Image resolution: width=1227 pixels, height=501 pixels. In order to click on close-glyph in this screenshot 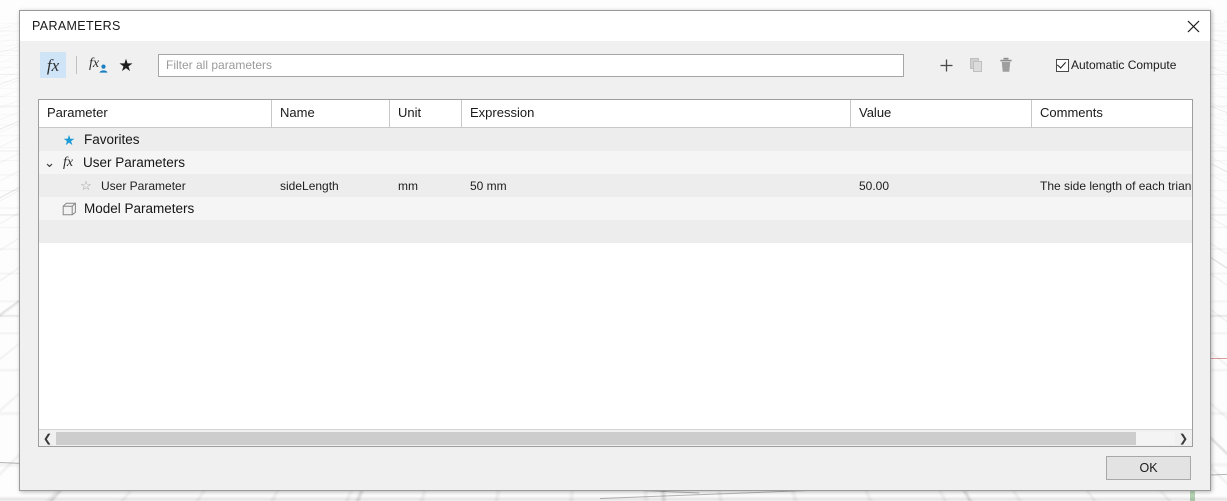, I will do `click(1193, 26)`.